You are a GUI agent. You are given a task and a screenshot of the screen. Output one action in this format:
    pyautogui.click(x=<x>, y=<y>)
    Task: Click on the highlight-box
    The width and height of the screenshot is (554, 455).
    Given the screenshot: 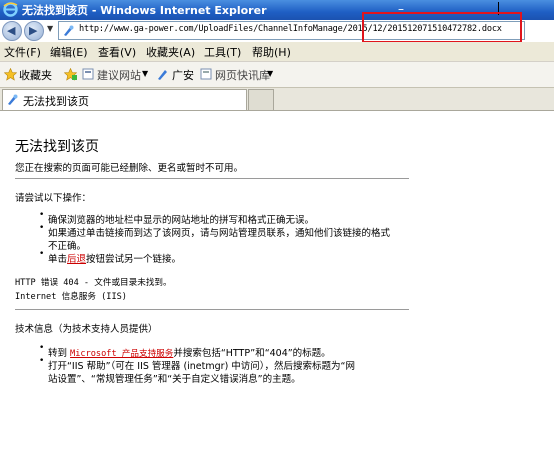 What is the action you would take?
    pyautogui.click(x=442, y=27)
    